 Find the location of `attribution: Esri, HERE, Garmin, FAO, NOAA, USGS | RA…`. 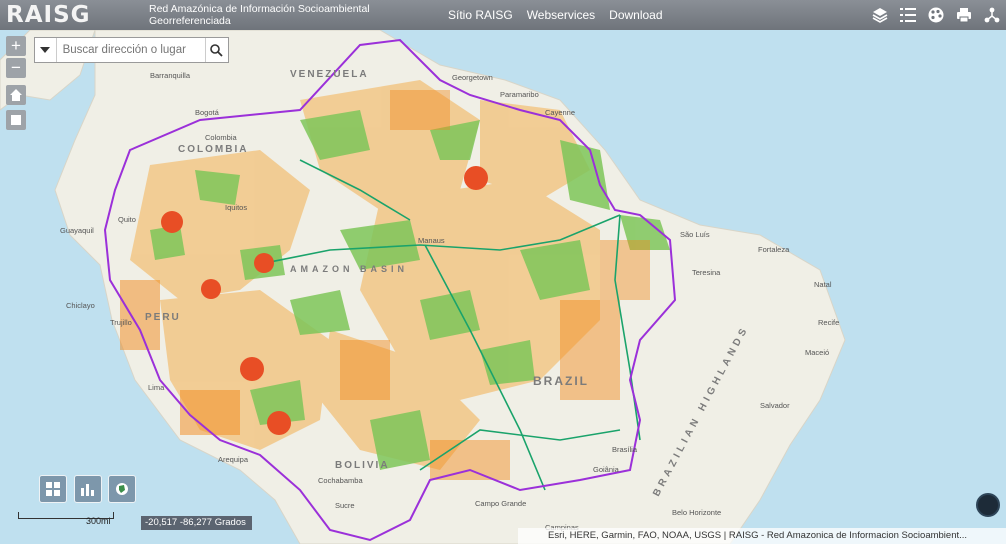

attribution: Esri, HERE, Garmin, FAO, NOAA, USGS | RA… is located at coordinates (762, 536).